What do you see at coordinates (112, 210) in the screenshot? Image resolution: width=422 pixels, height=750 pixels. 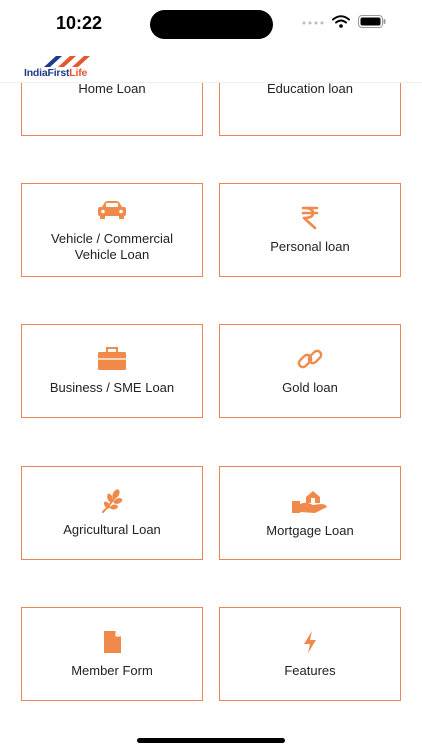 I see `car-icon` at bounding box center [112, 210].